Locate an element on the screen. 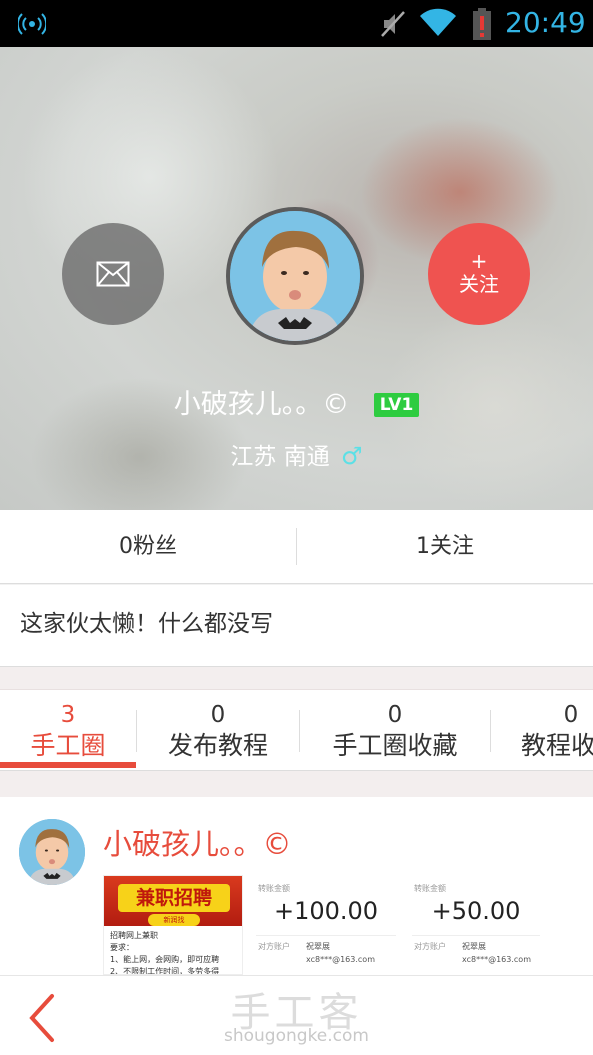 The height and width of the screenshot is (1055, 593). username-row: 小破孩儿。。© LV1 is located at coordinates (296, 401).